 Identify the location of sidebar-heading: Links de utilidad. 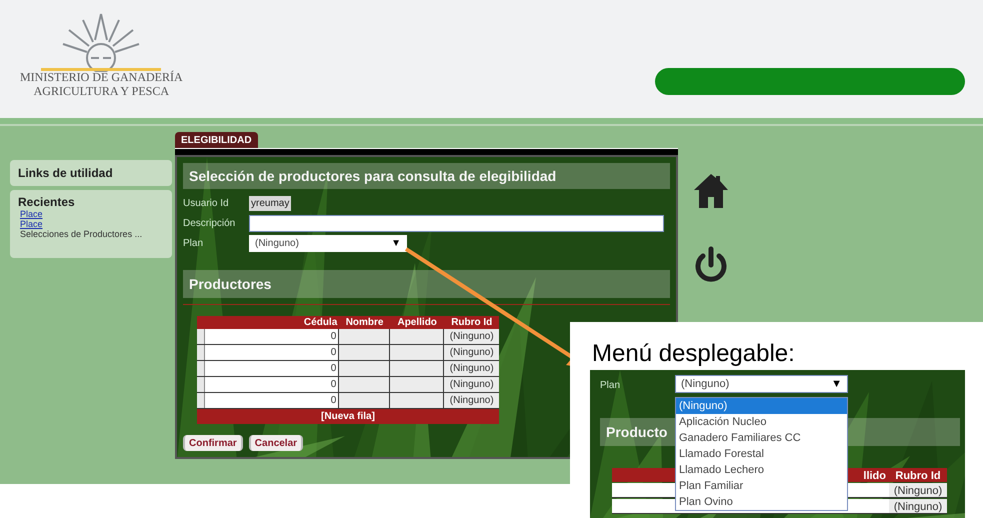
(65, 173).